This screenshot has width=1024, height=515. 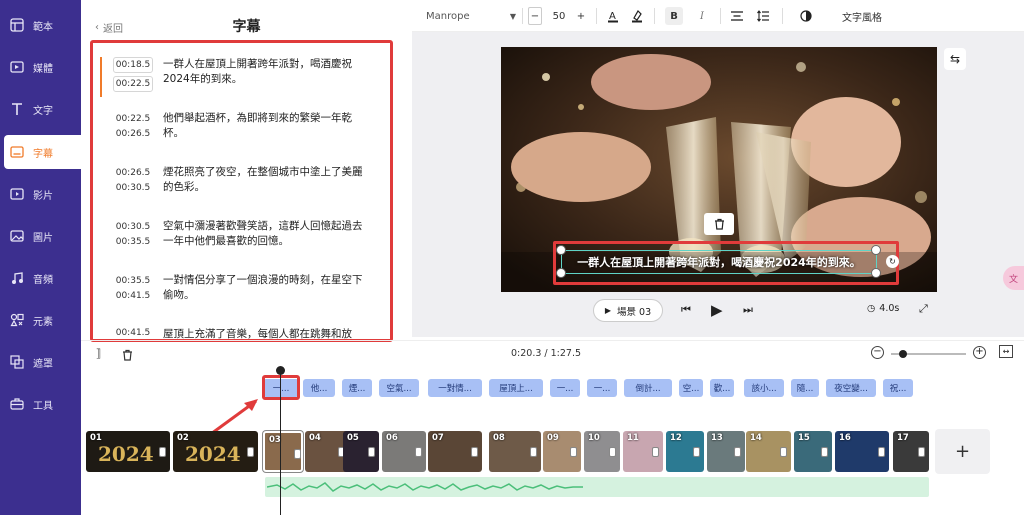 I want to click on text-color-icon: A, so click(x=613, y=16).